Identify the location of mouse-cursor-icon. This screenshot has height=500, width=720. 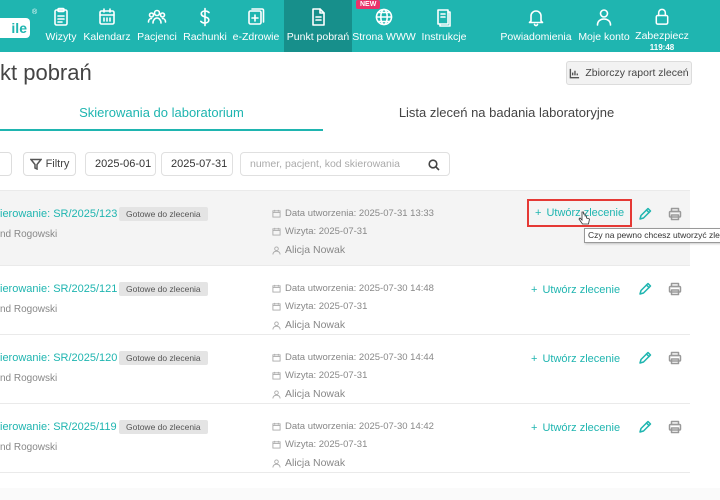
(584, 218).